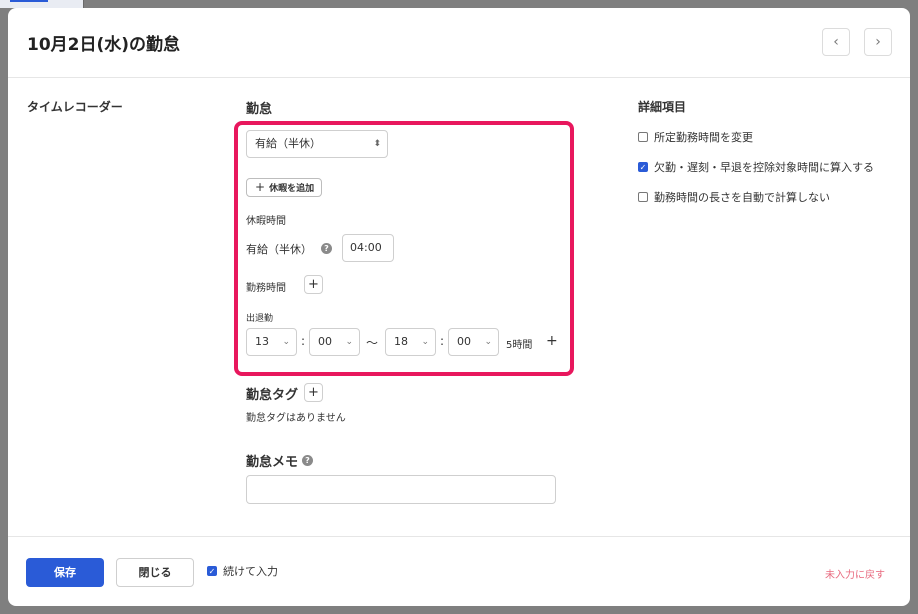  What do you see at coordinates (459, 571) in the screenshot?
I see `modal-footer: 保存 閉じる ✓ 続けて入力 未入力に戻す` at bounding box center [459, 571].